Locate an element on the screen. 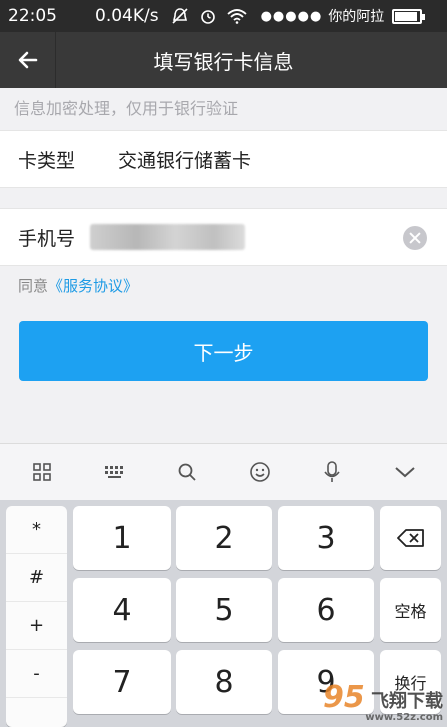 The height and width of the screenshot is (727, 447). symbol-key-plus: + is located at coordinates (36, 626).